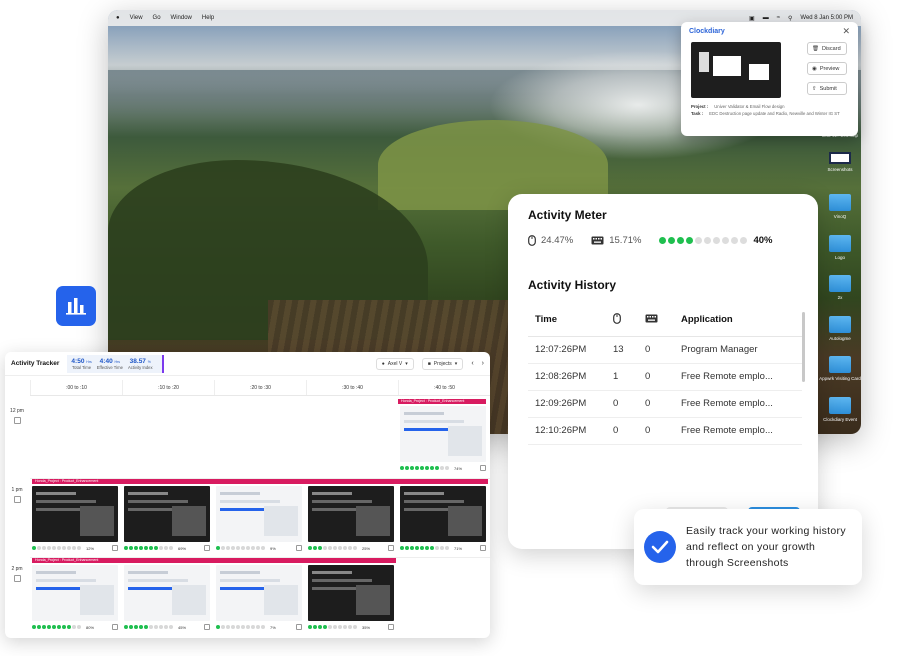 The image size is (906, 656). I want to click on activity-level-dot, so click(744, 240).